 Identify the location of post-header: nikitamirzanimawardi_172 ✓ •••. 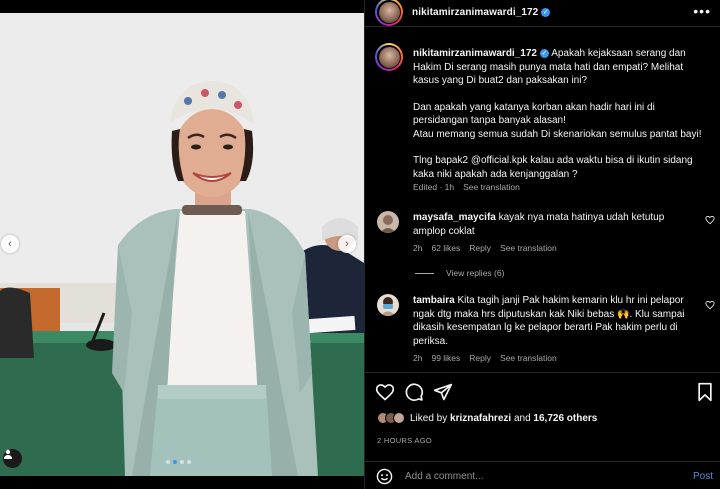
(542, 13).